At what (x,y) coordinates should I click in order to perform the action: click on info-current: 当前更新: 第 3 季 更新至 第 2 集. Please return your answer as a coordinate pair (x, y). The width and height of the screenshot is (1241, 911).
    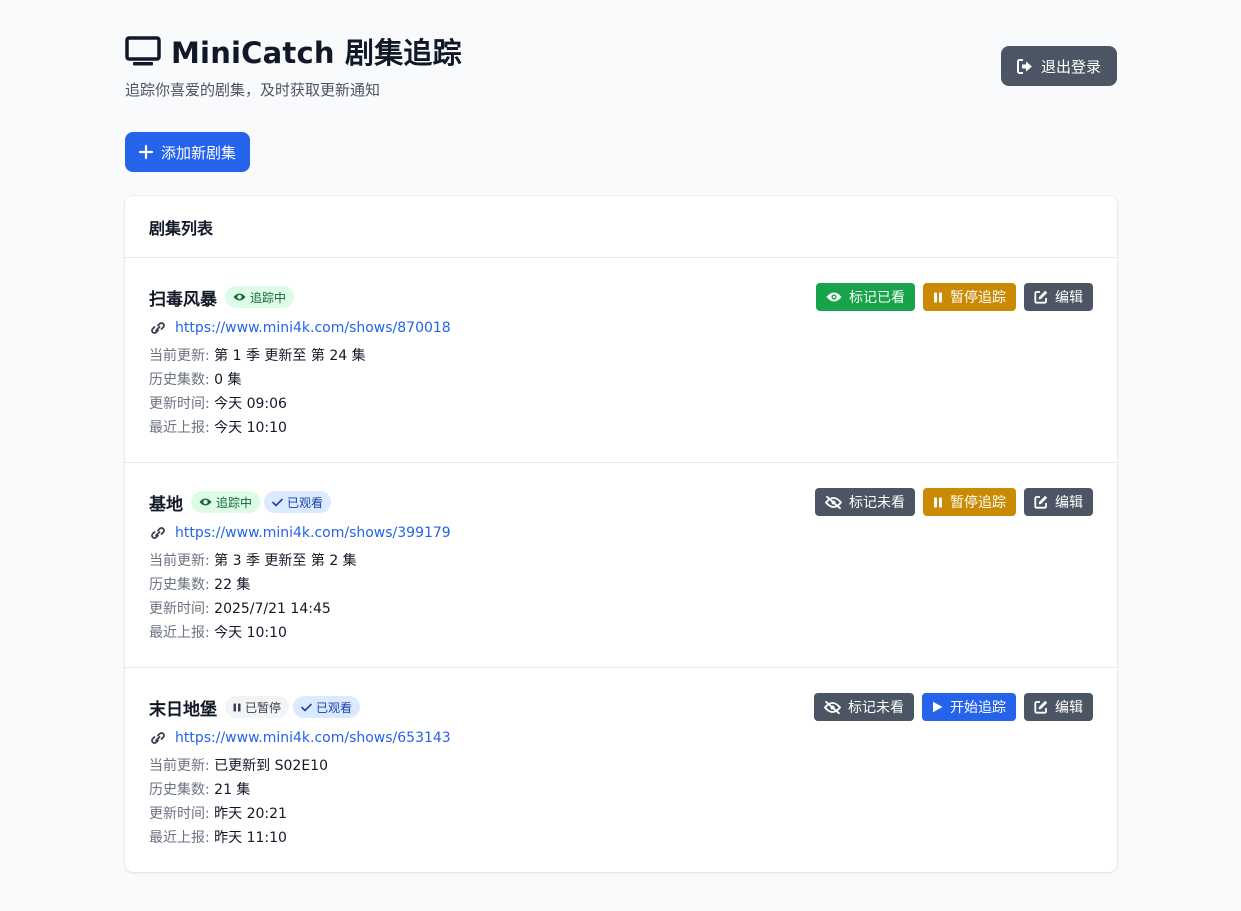
    Looking at the image, I should click on (621, 561).